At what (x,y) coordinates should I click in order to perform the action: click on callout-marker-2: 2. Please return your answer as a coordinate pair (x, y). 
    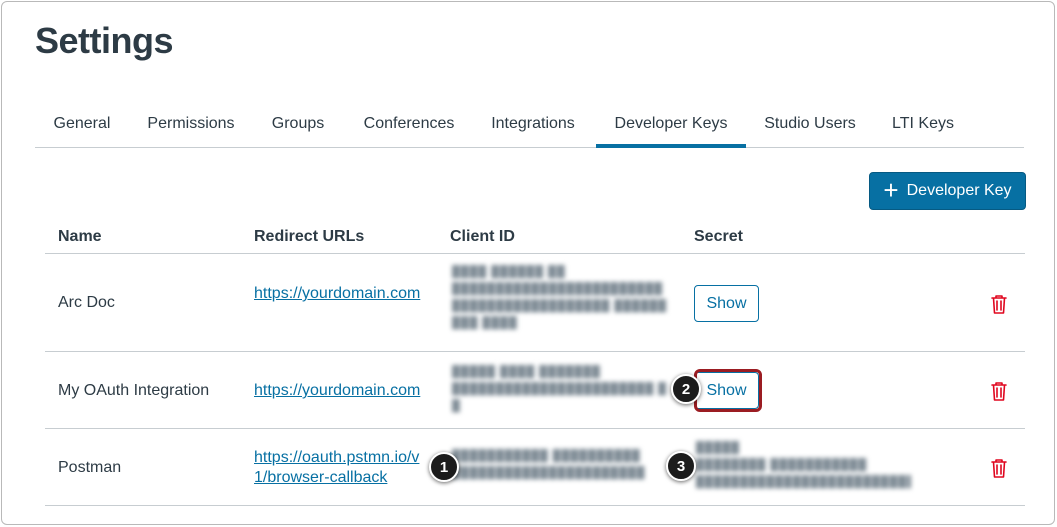
    Looking at the image, I should click on (686, 389).